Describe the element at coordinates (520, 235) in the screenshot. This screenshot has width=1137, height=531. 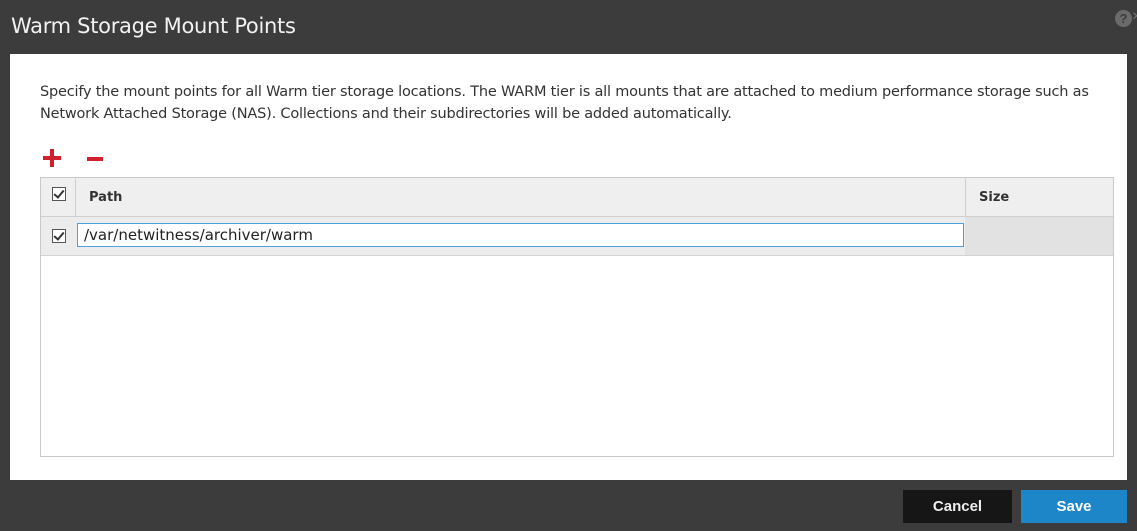
I see `path-input: /var/netwitness/archiver/warm` at that location.